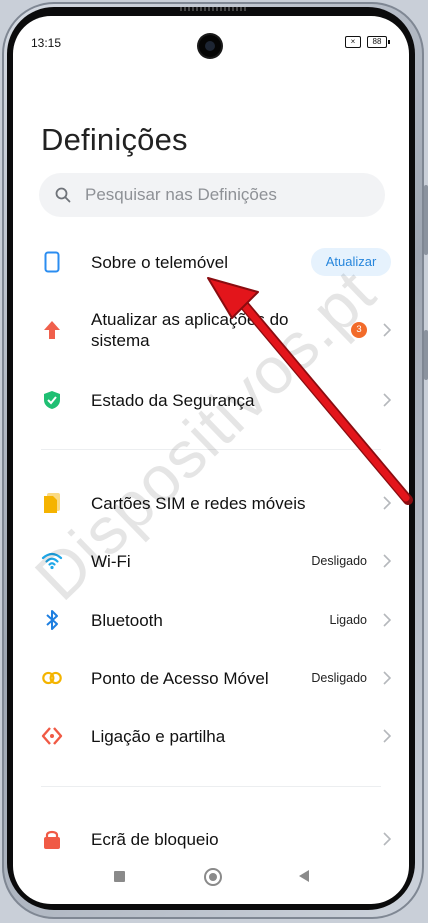  What do you see at coordinates (158, 736) in the screenshot?
I see `settings-item-label: Ligação e partilha` at bounding box center [158, 736].